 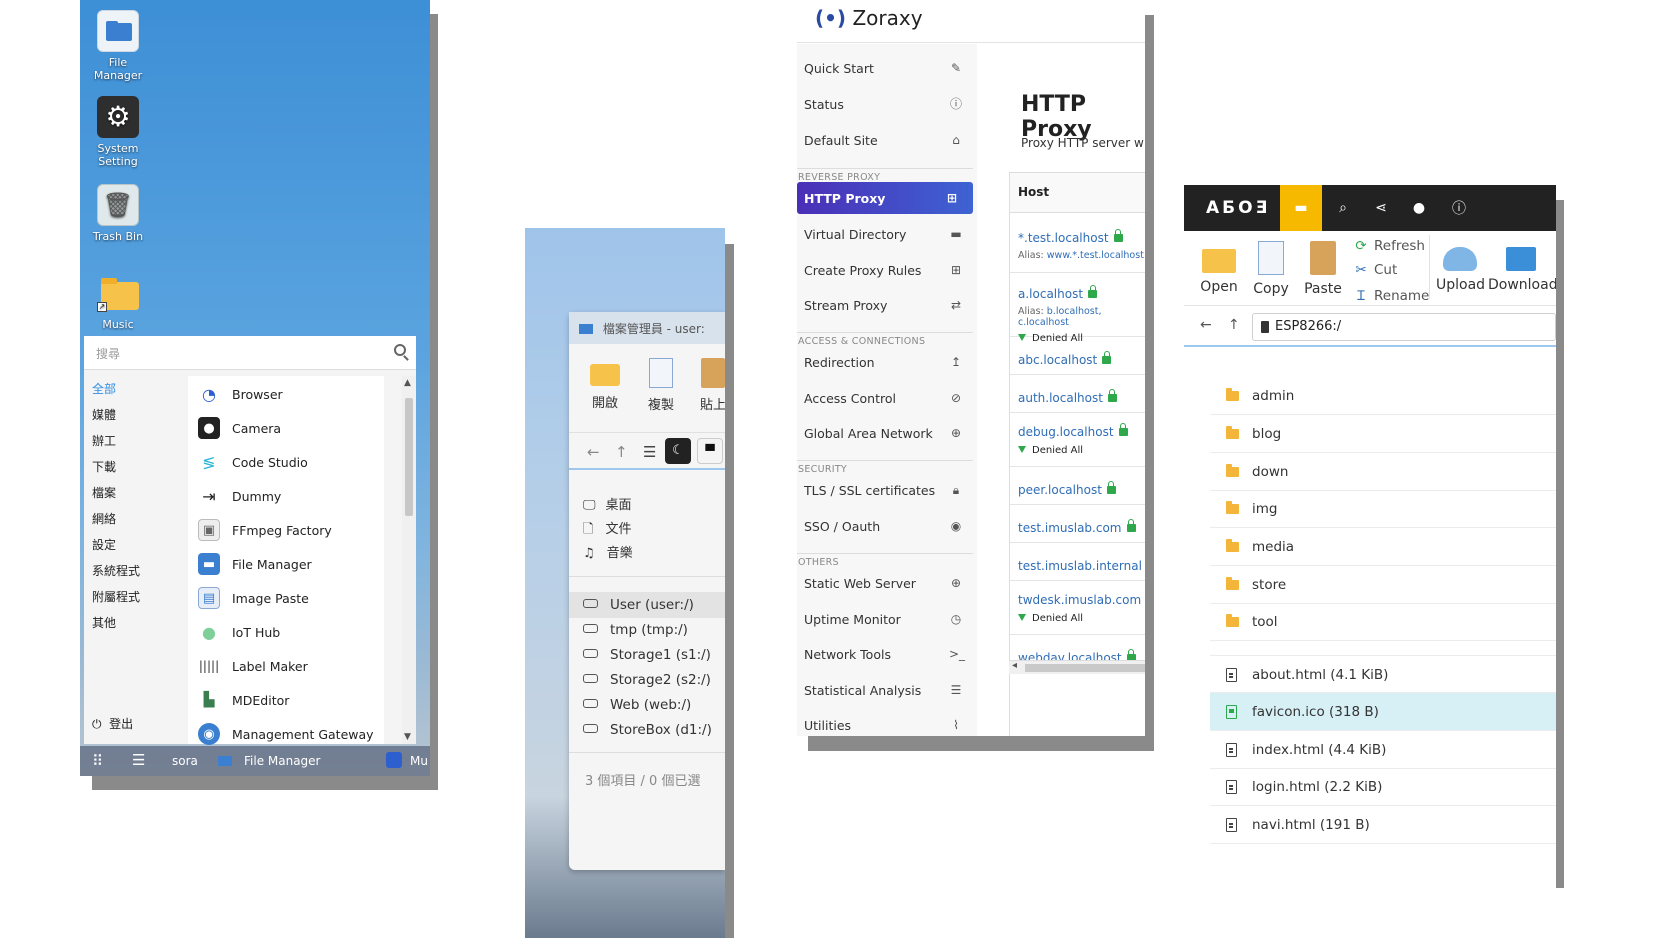 I want to click on category-files: 檔案, so click(x=104, y=492).